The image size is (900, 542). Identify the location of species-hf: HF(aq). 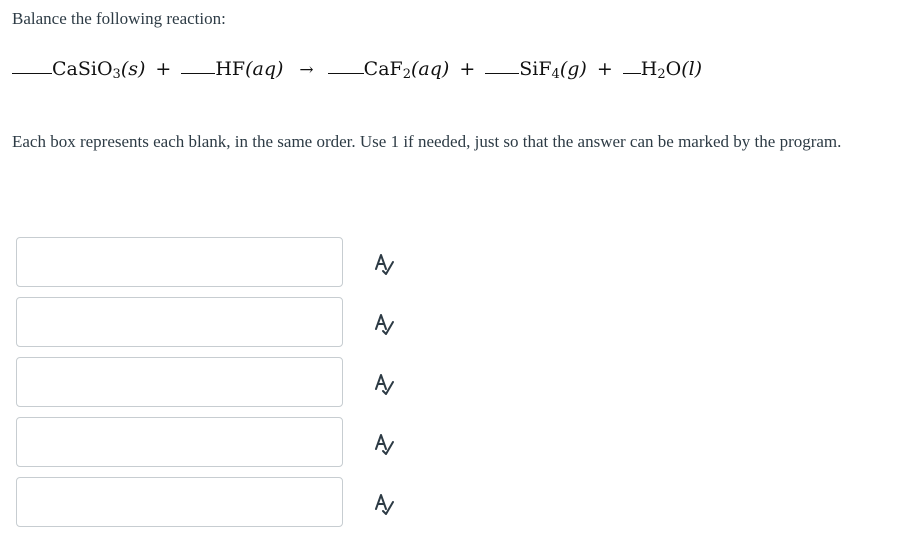
(249, 69).